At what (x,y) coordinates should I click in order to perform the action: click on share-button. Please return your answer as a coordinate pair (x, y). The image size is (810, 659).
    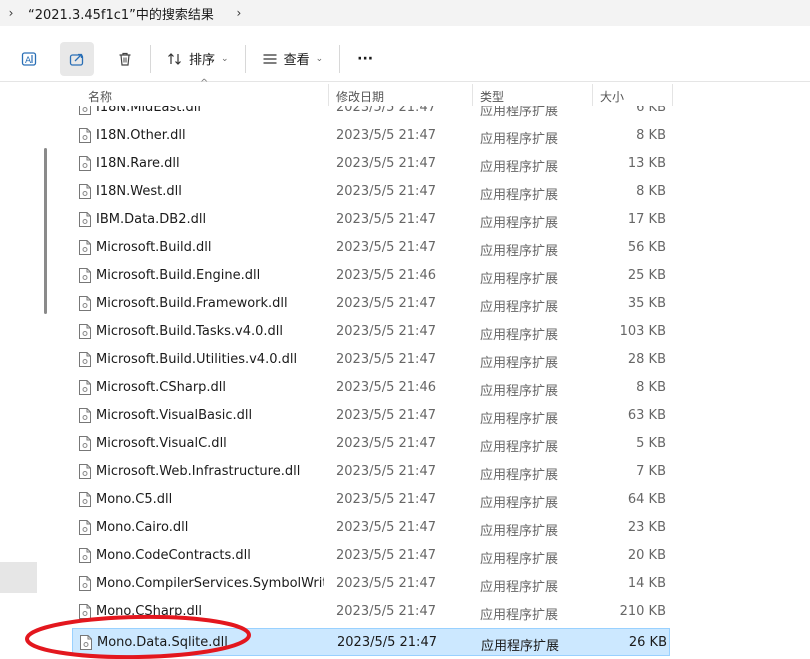
    Looking at the image, I should click on (77, 58).